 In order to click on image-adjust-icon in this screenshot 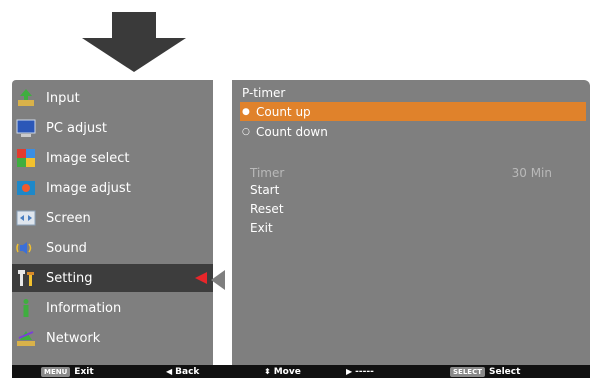, I will do `click(26, 188)`.